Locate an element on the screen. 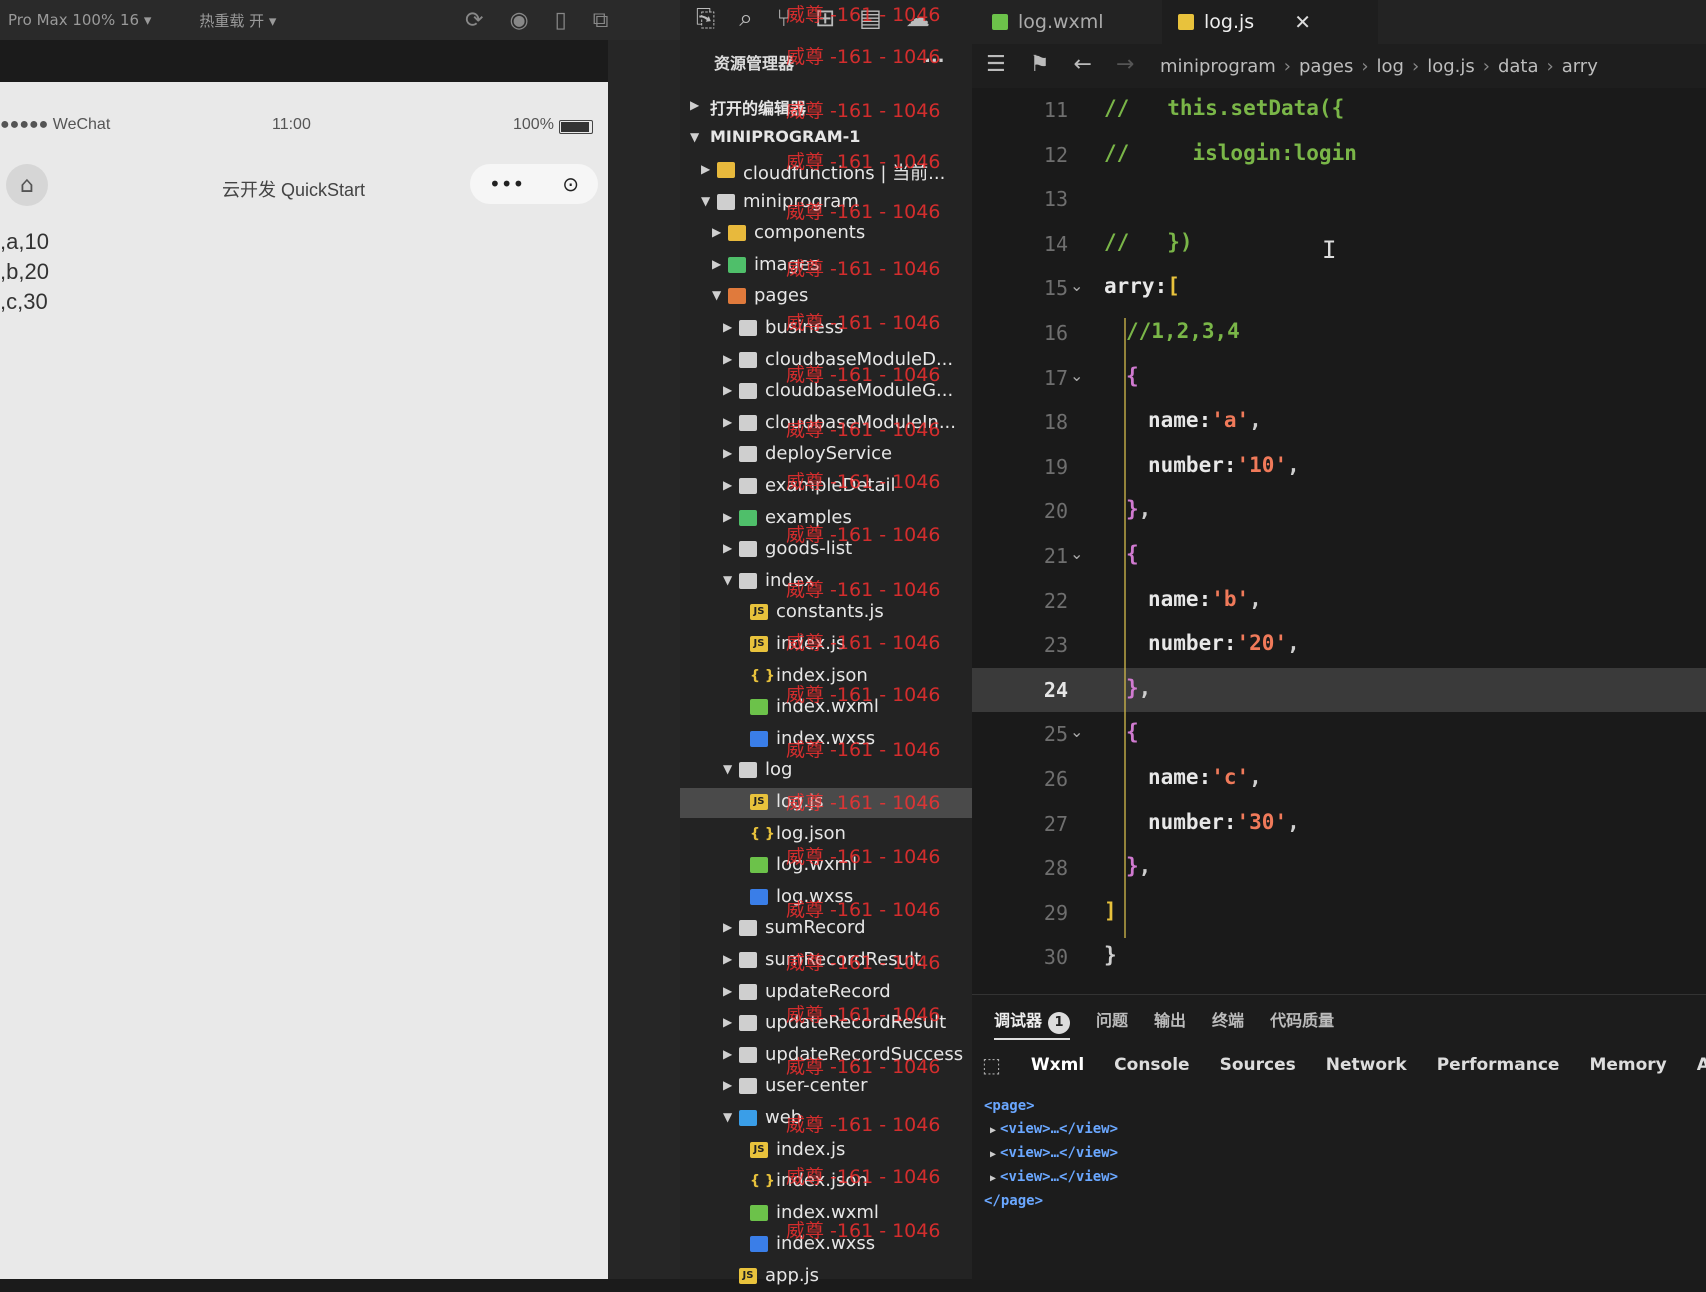 The image size is (1706, 1292). code-line: 28}, is located at coordinates (1339, 868).